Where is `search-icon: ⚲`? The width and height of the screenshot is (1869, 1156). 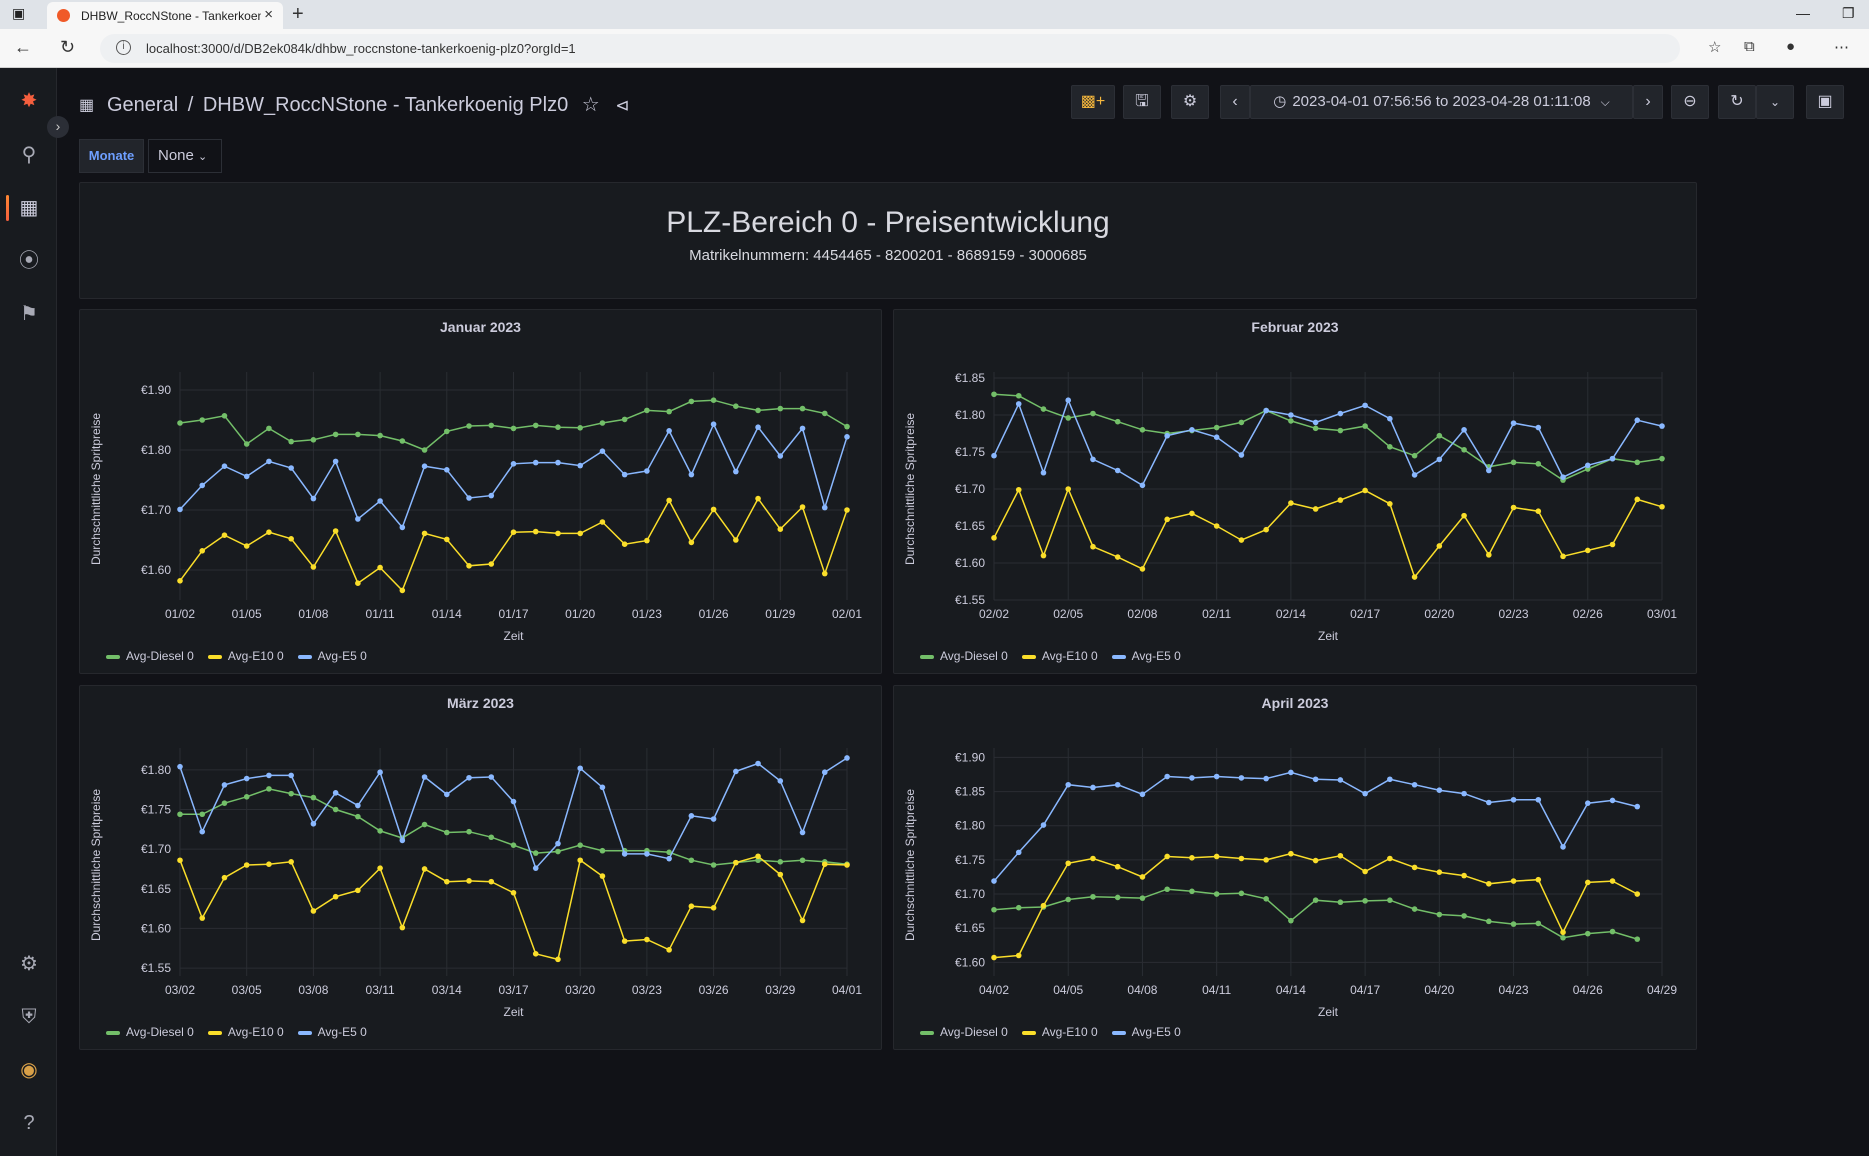 search-icon: ⚲ is located at coordinates (29, 155).